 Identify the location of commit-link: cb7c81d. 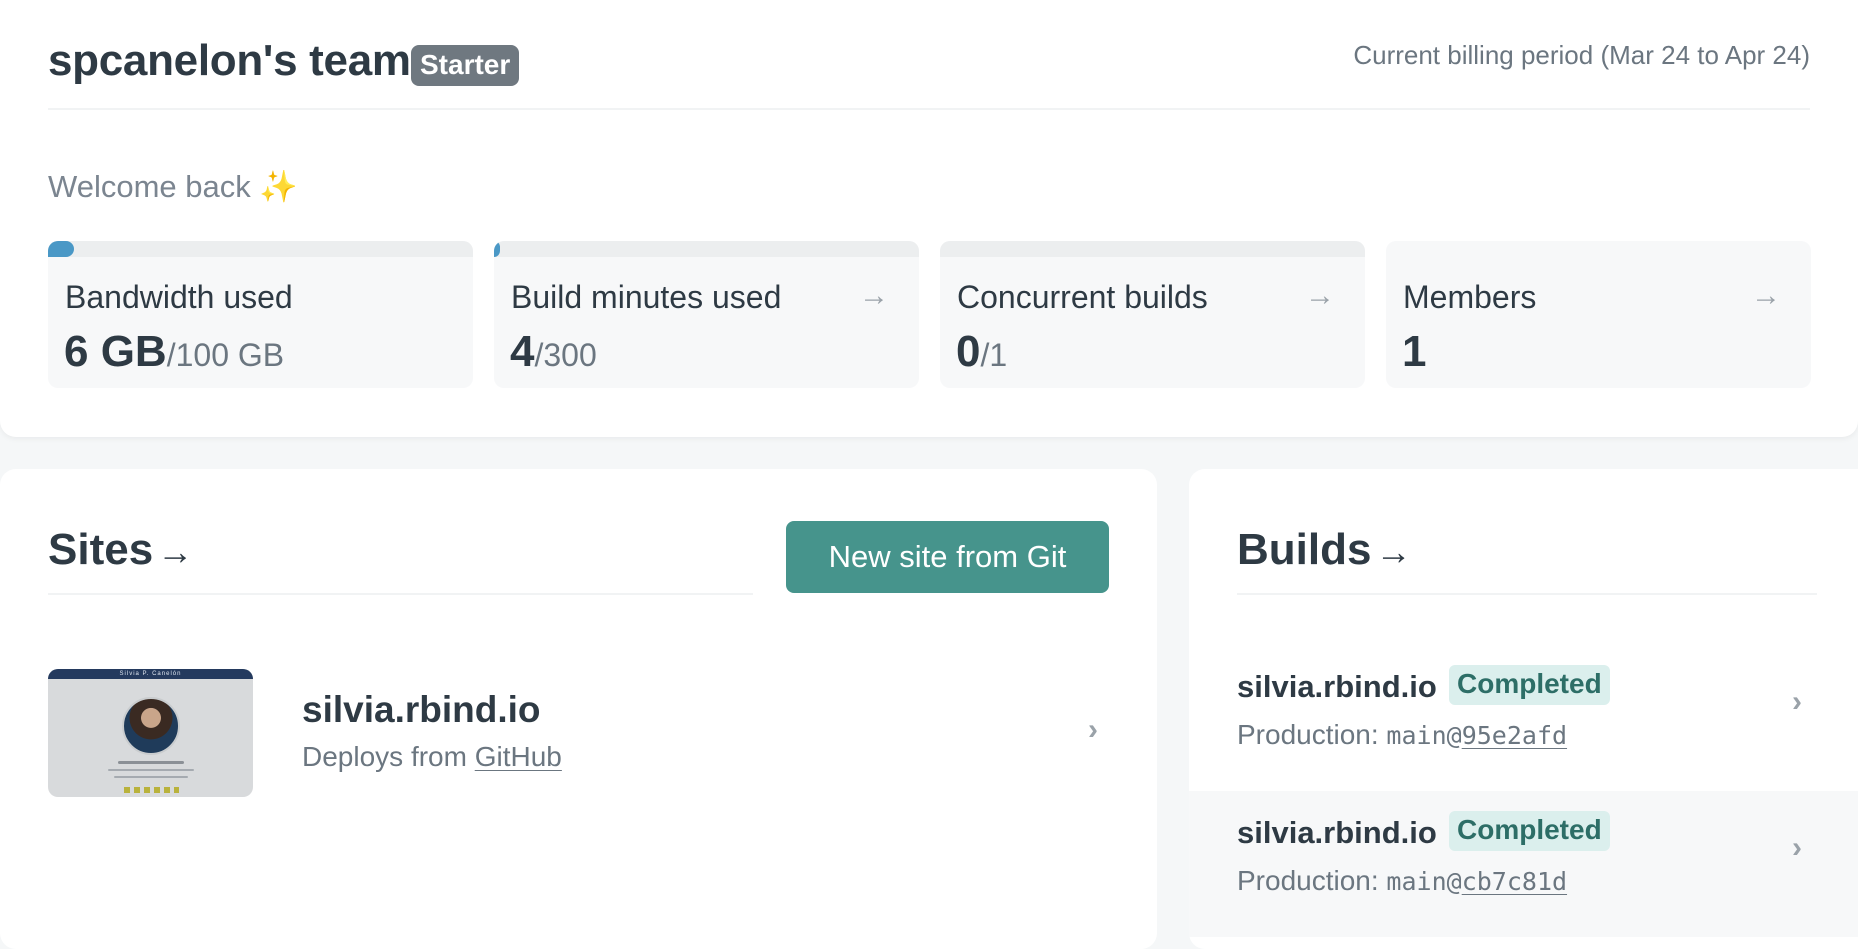
(1514, 881).